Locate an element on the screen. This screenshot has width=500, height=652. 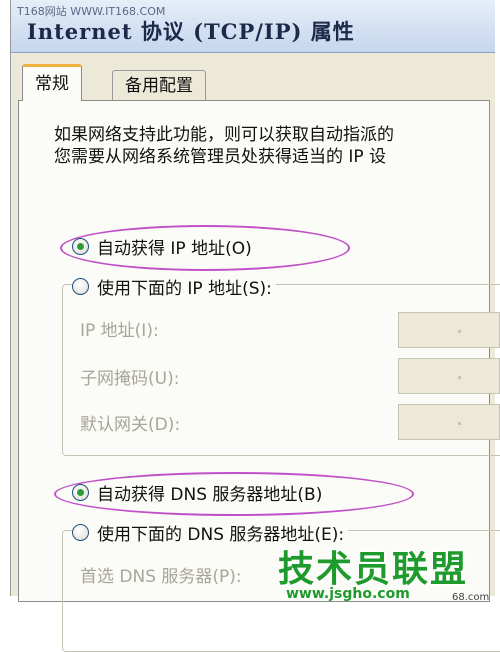
ip-address-label: IP 地址(I): is located at coordinates (119, 331).